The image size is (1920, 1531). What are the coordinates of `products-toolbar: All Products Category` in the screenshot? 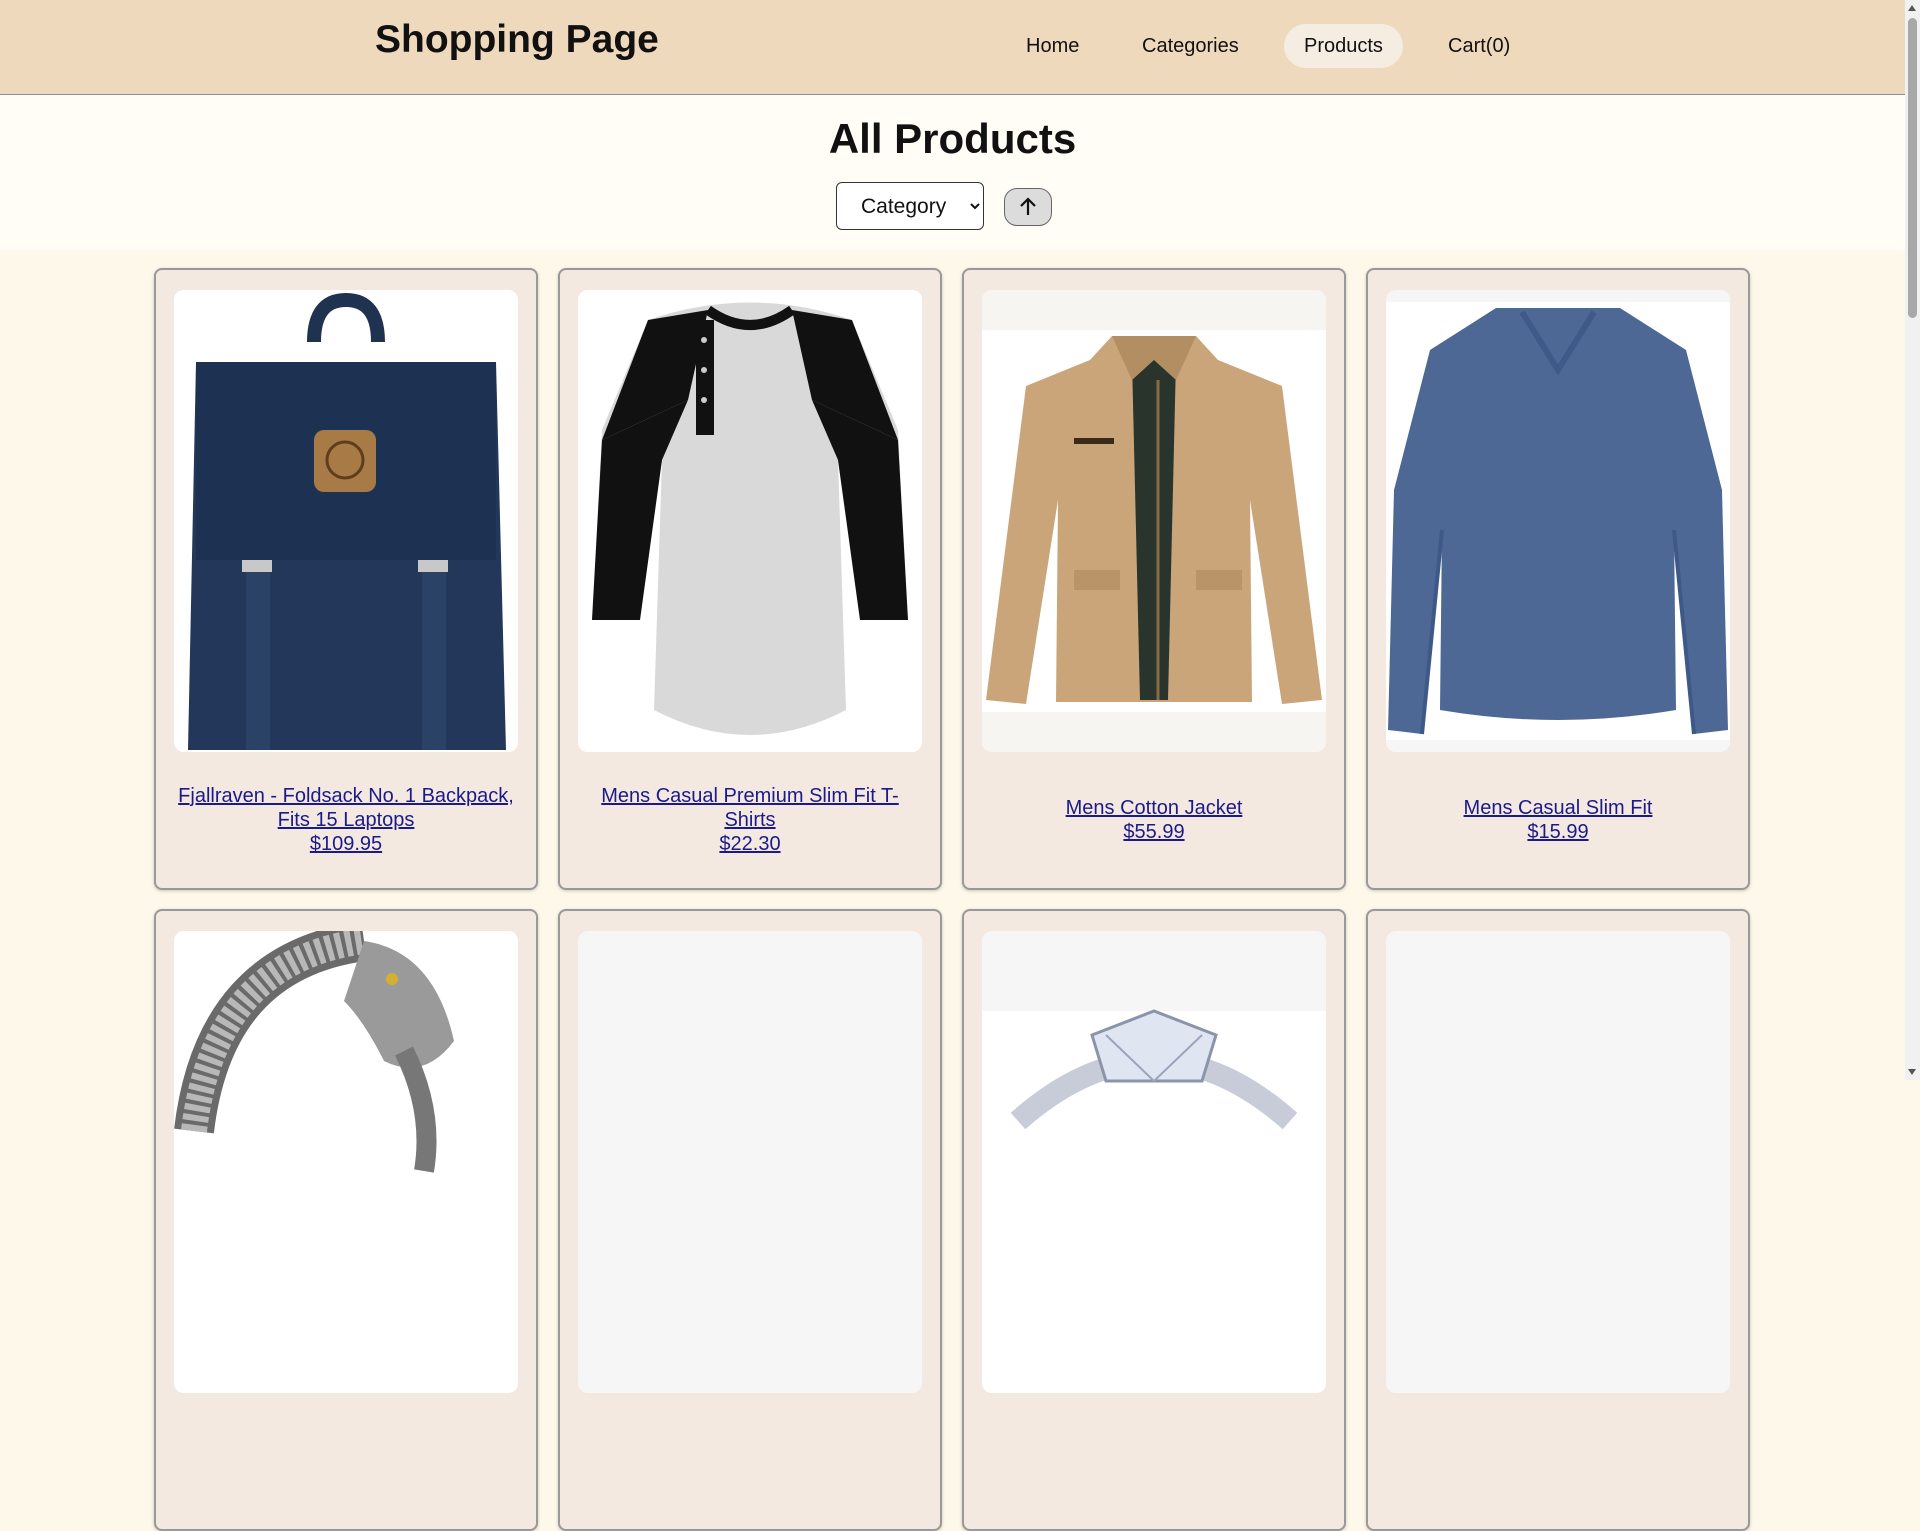 It's located at (952, 172).